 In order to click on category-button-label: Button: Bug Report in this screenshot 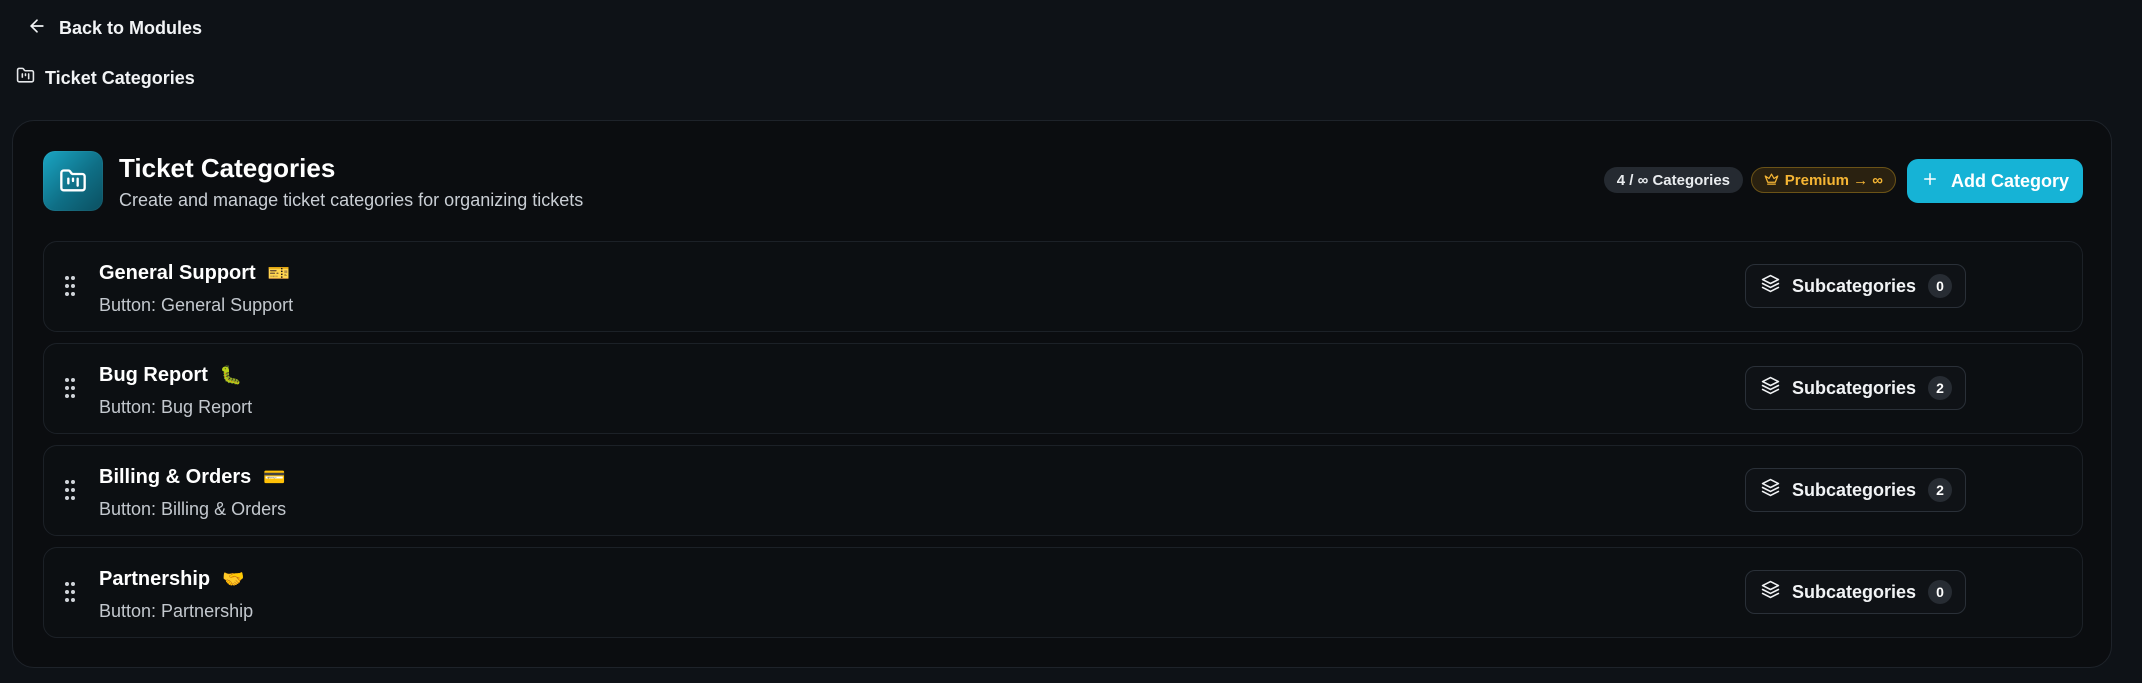, I will do `click(176, 407)`.